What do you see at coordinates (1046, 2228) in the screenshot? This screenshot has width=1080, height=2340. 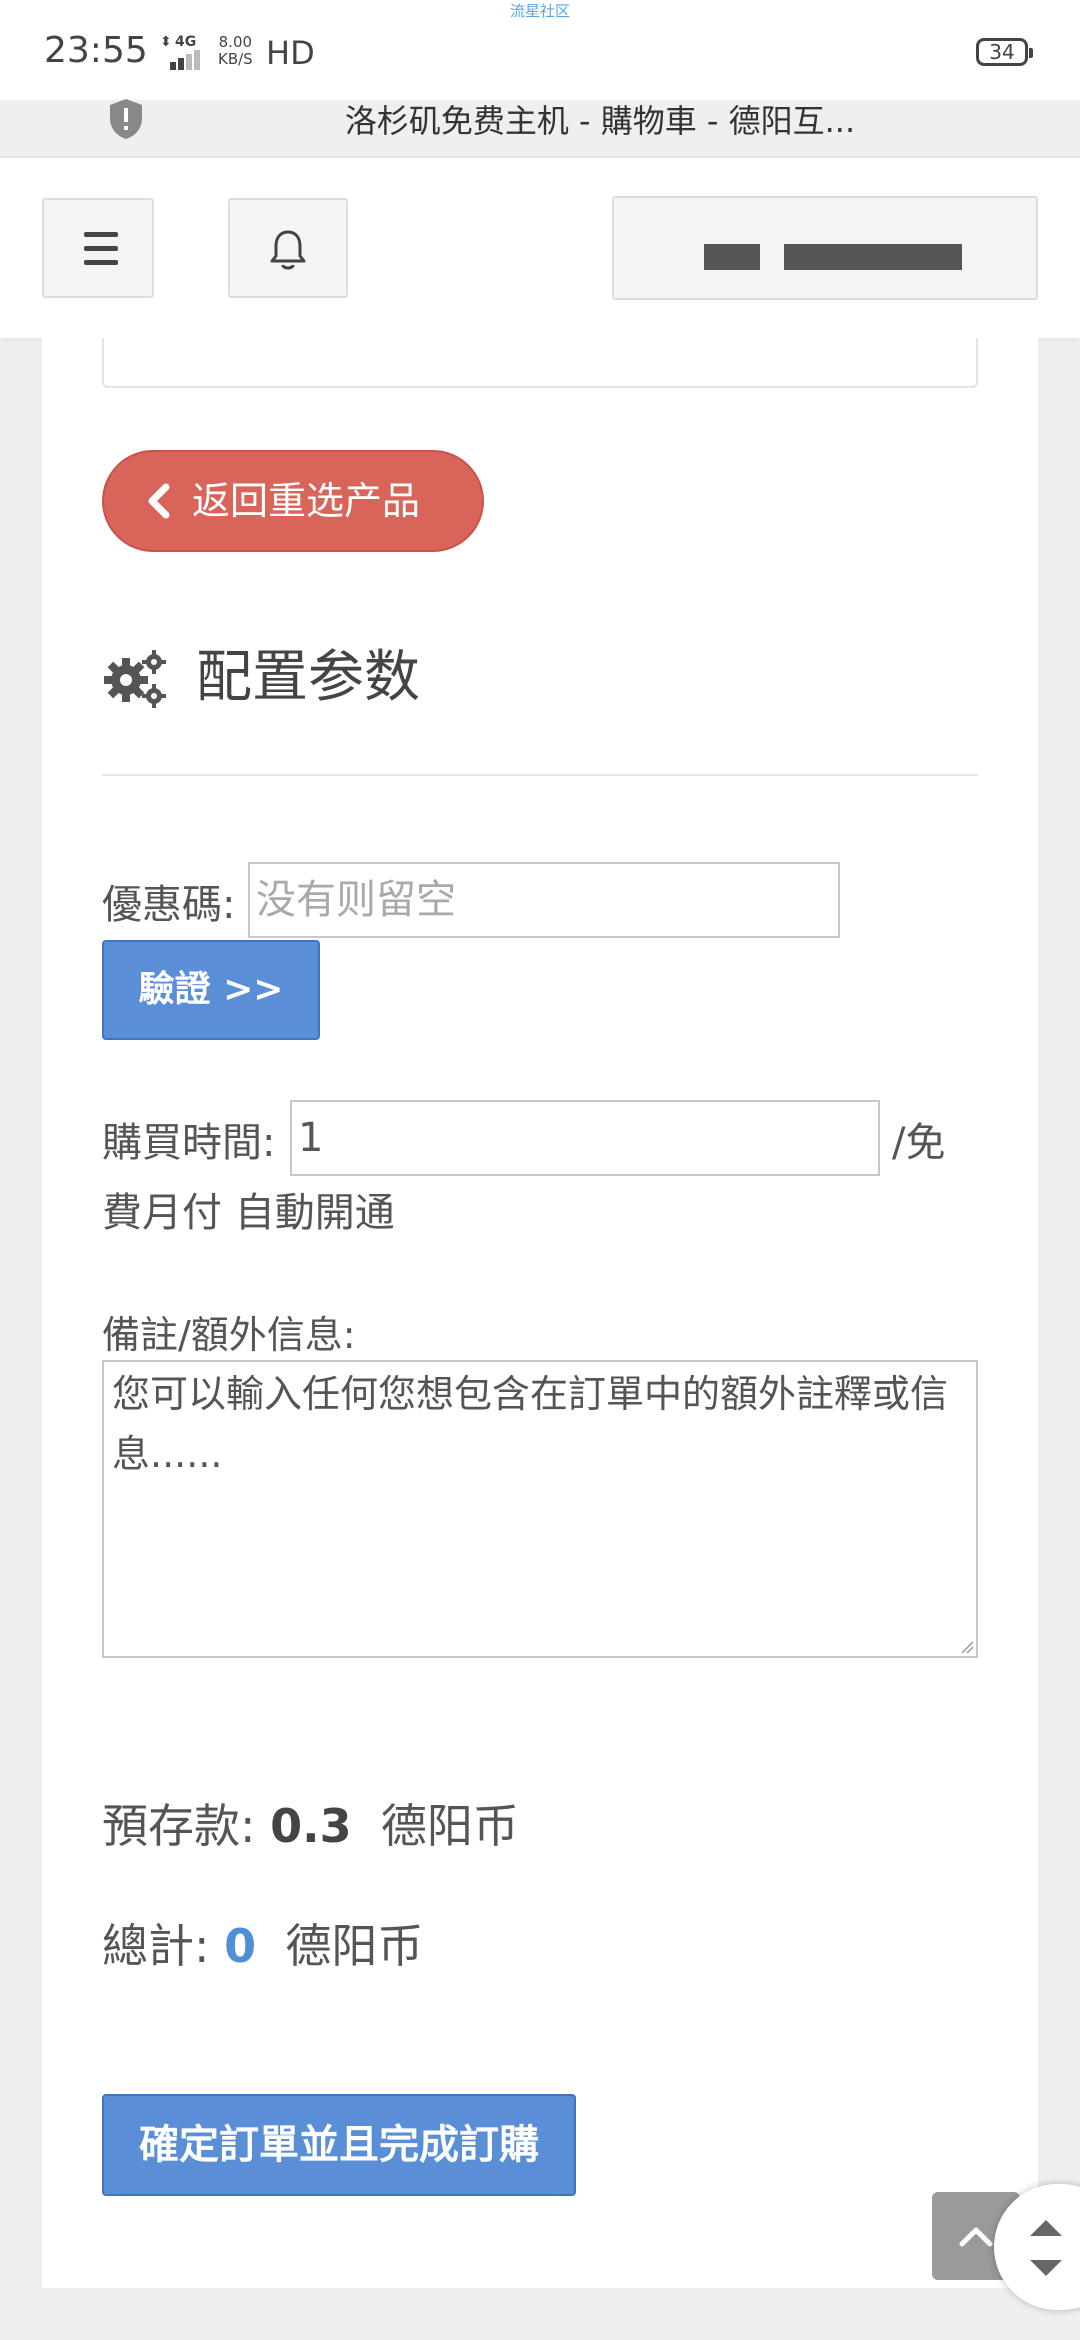 I see `arrow-up-icon` at bounding box center [1046, 2228].